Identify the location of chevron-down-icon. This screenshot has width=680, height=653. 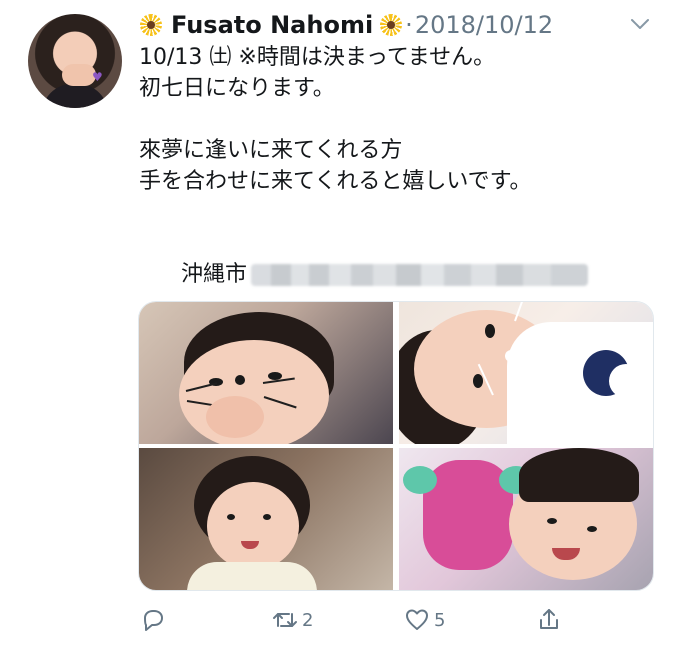
(640, 24).